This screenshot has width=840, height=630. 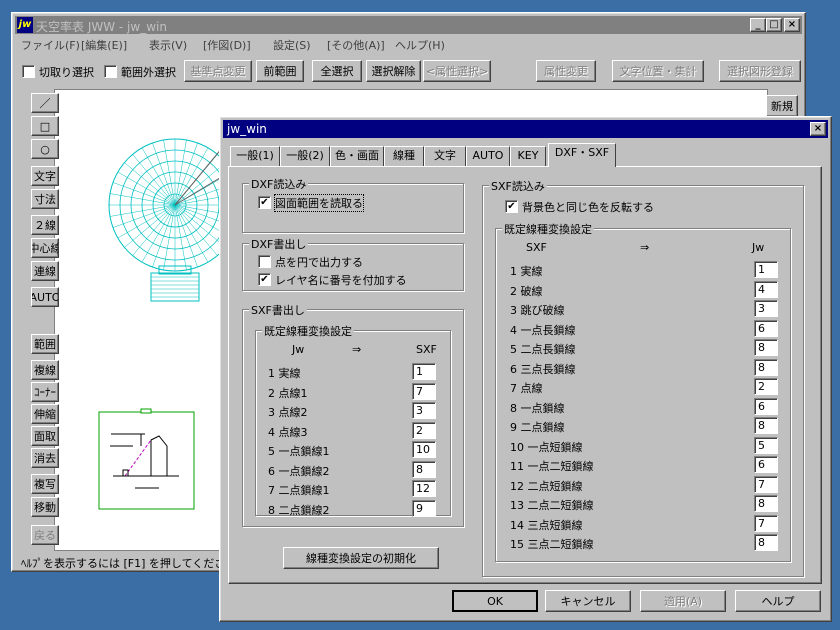 I want to click on sxf-read-row-input: 2, so click(x=766, y=386).